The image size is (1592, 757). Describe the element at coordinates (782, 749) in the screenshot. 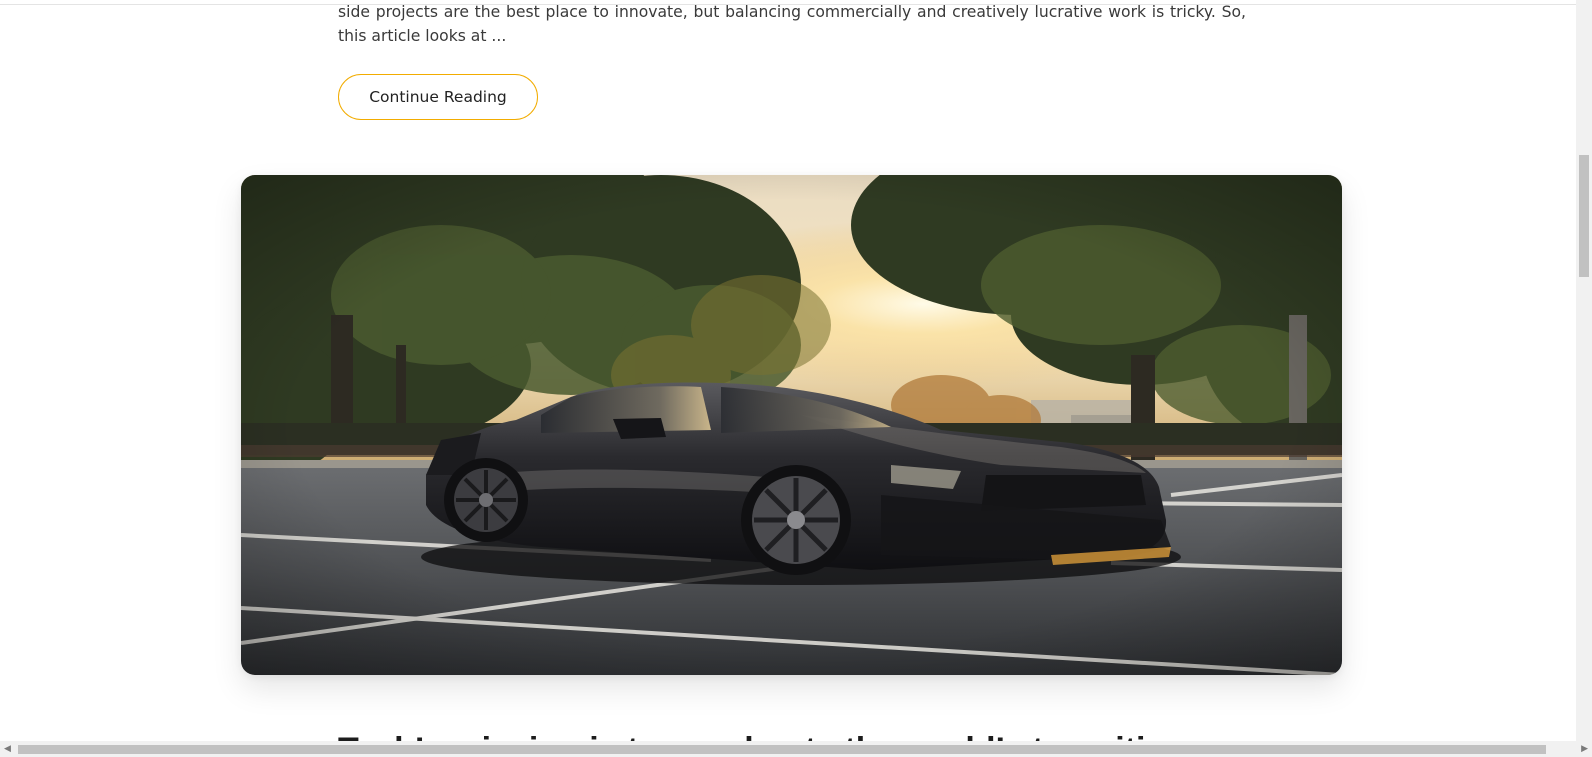

I see `horizontal-scrollbar-thumb` at that location.